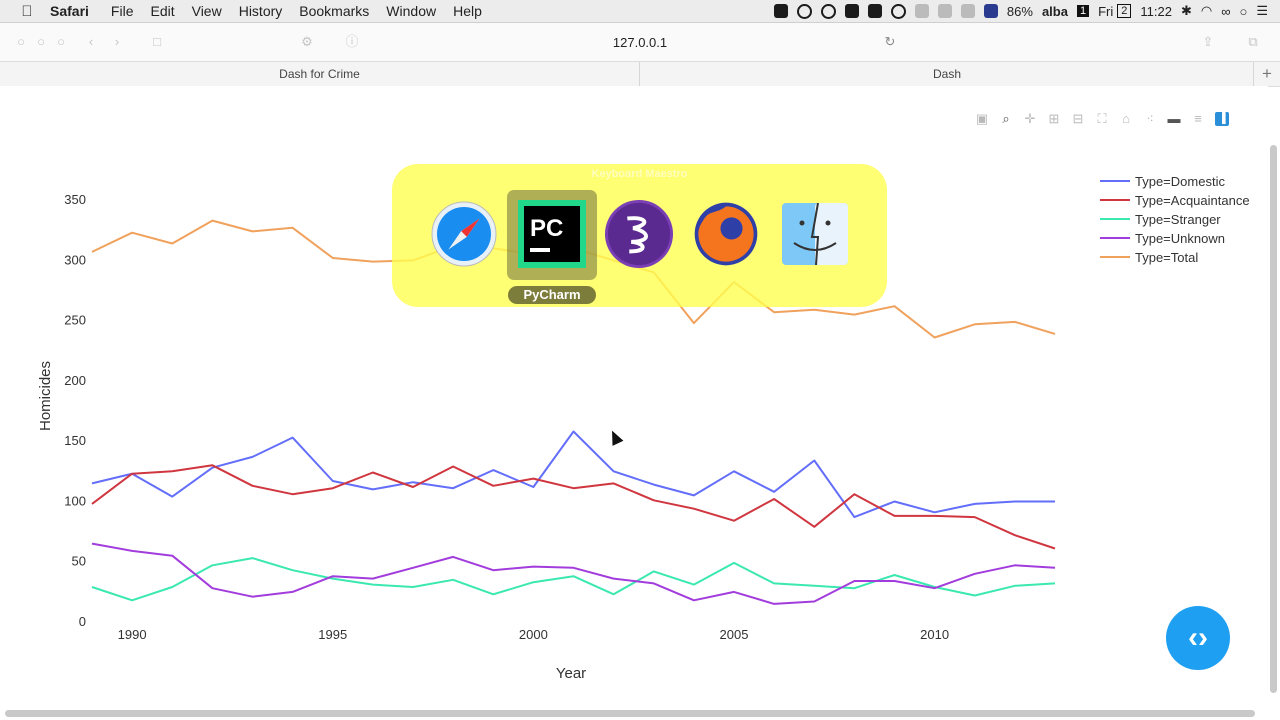 The image size is (1280, 720). Describe the element at coordinates (944, 11) in the screenshot. I see `status-doc-icon` at that location.